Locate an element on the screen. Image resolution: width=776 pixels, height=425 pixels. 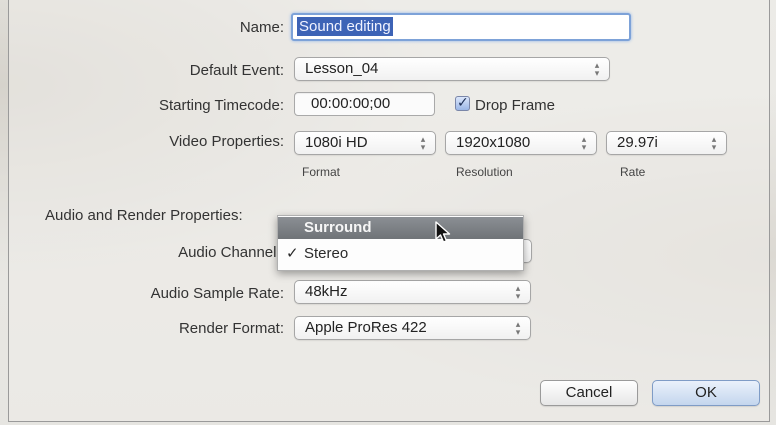
menu-item-label: Stereo is located at coordinates (326, 253).